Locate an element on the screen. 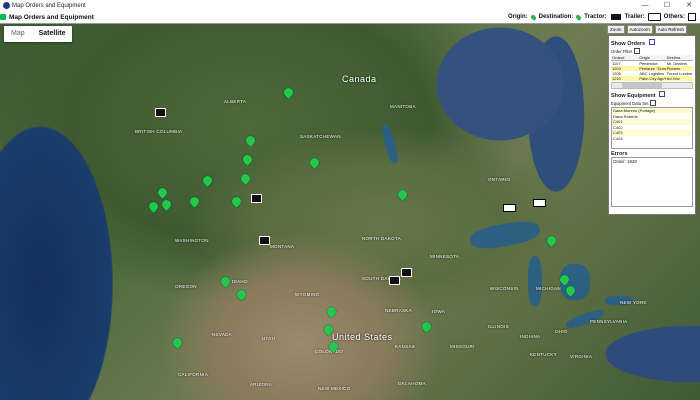  list-item: C404 is located at coordinates (652, 139).